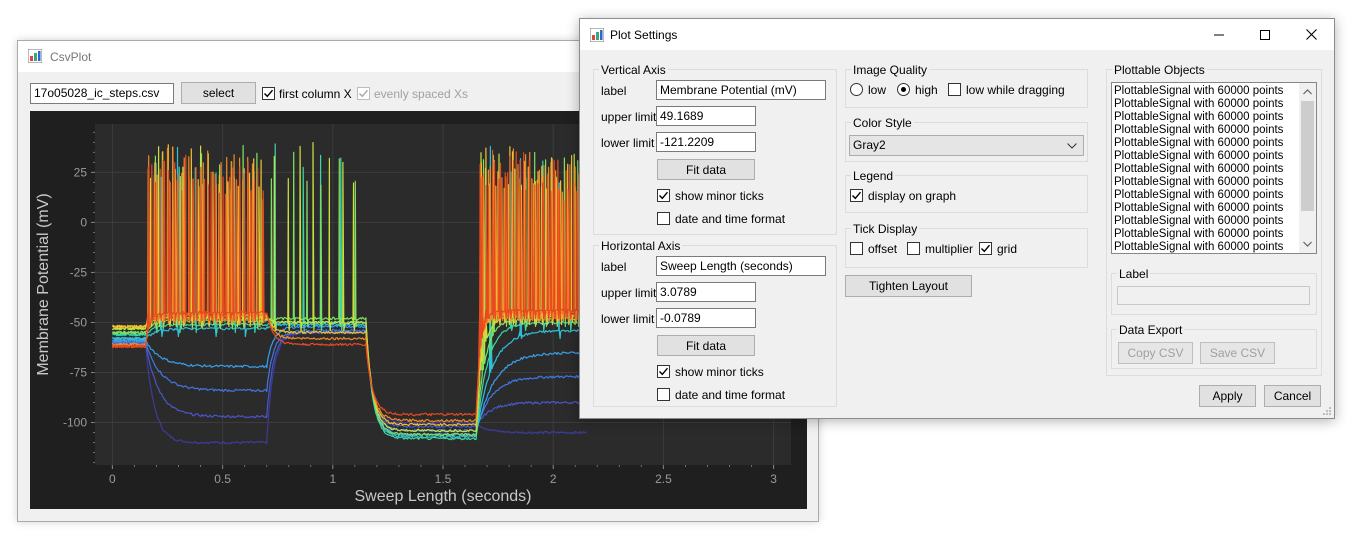  What do you see at coordinates (663, 195) in the screenshot?
I see `vertical-minor-ticks-checkbox` at bounding box center [663, 195].